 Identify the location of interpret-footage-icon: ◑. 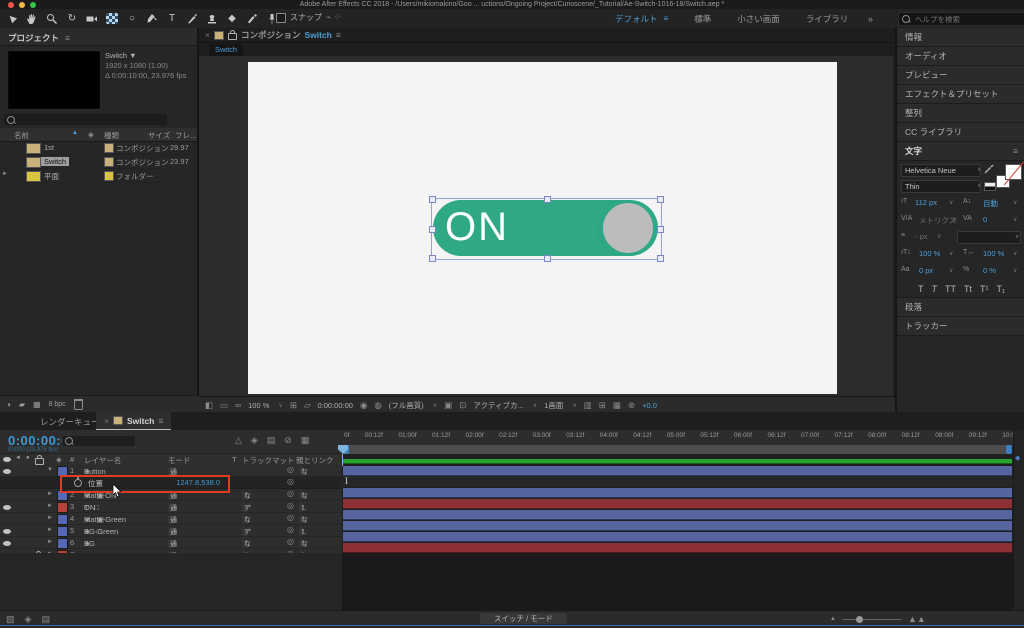
(8, 404).